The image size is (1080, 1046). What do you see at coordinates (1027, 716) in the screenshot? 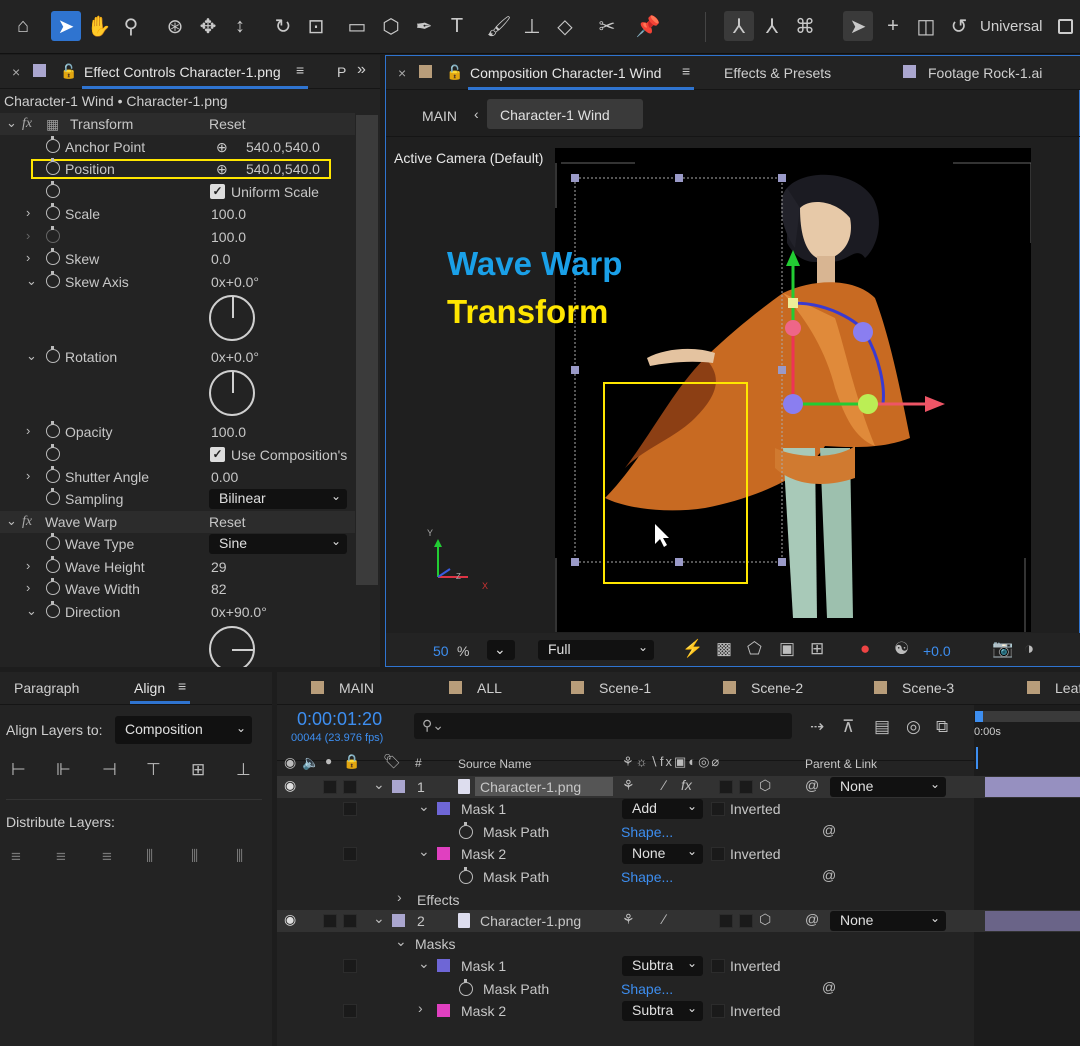
I see `work-area-bar` at bounding box center [1027, 716].